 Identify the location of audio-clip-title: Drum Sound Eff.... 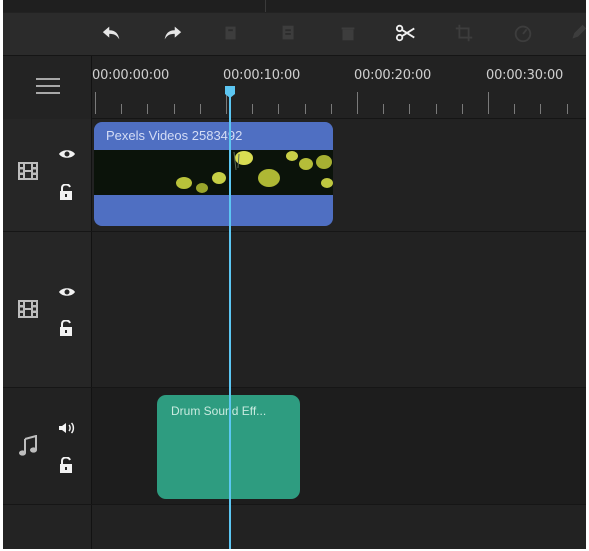
(219, 411).